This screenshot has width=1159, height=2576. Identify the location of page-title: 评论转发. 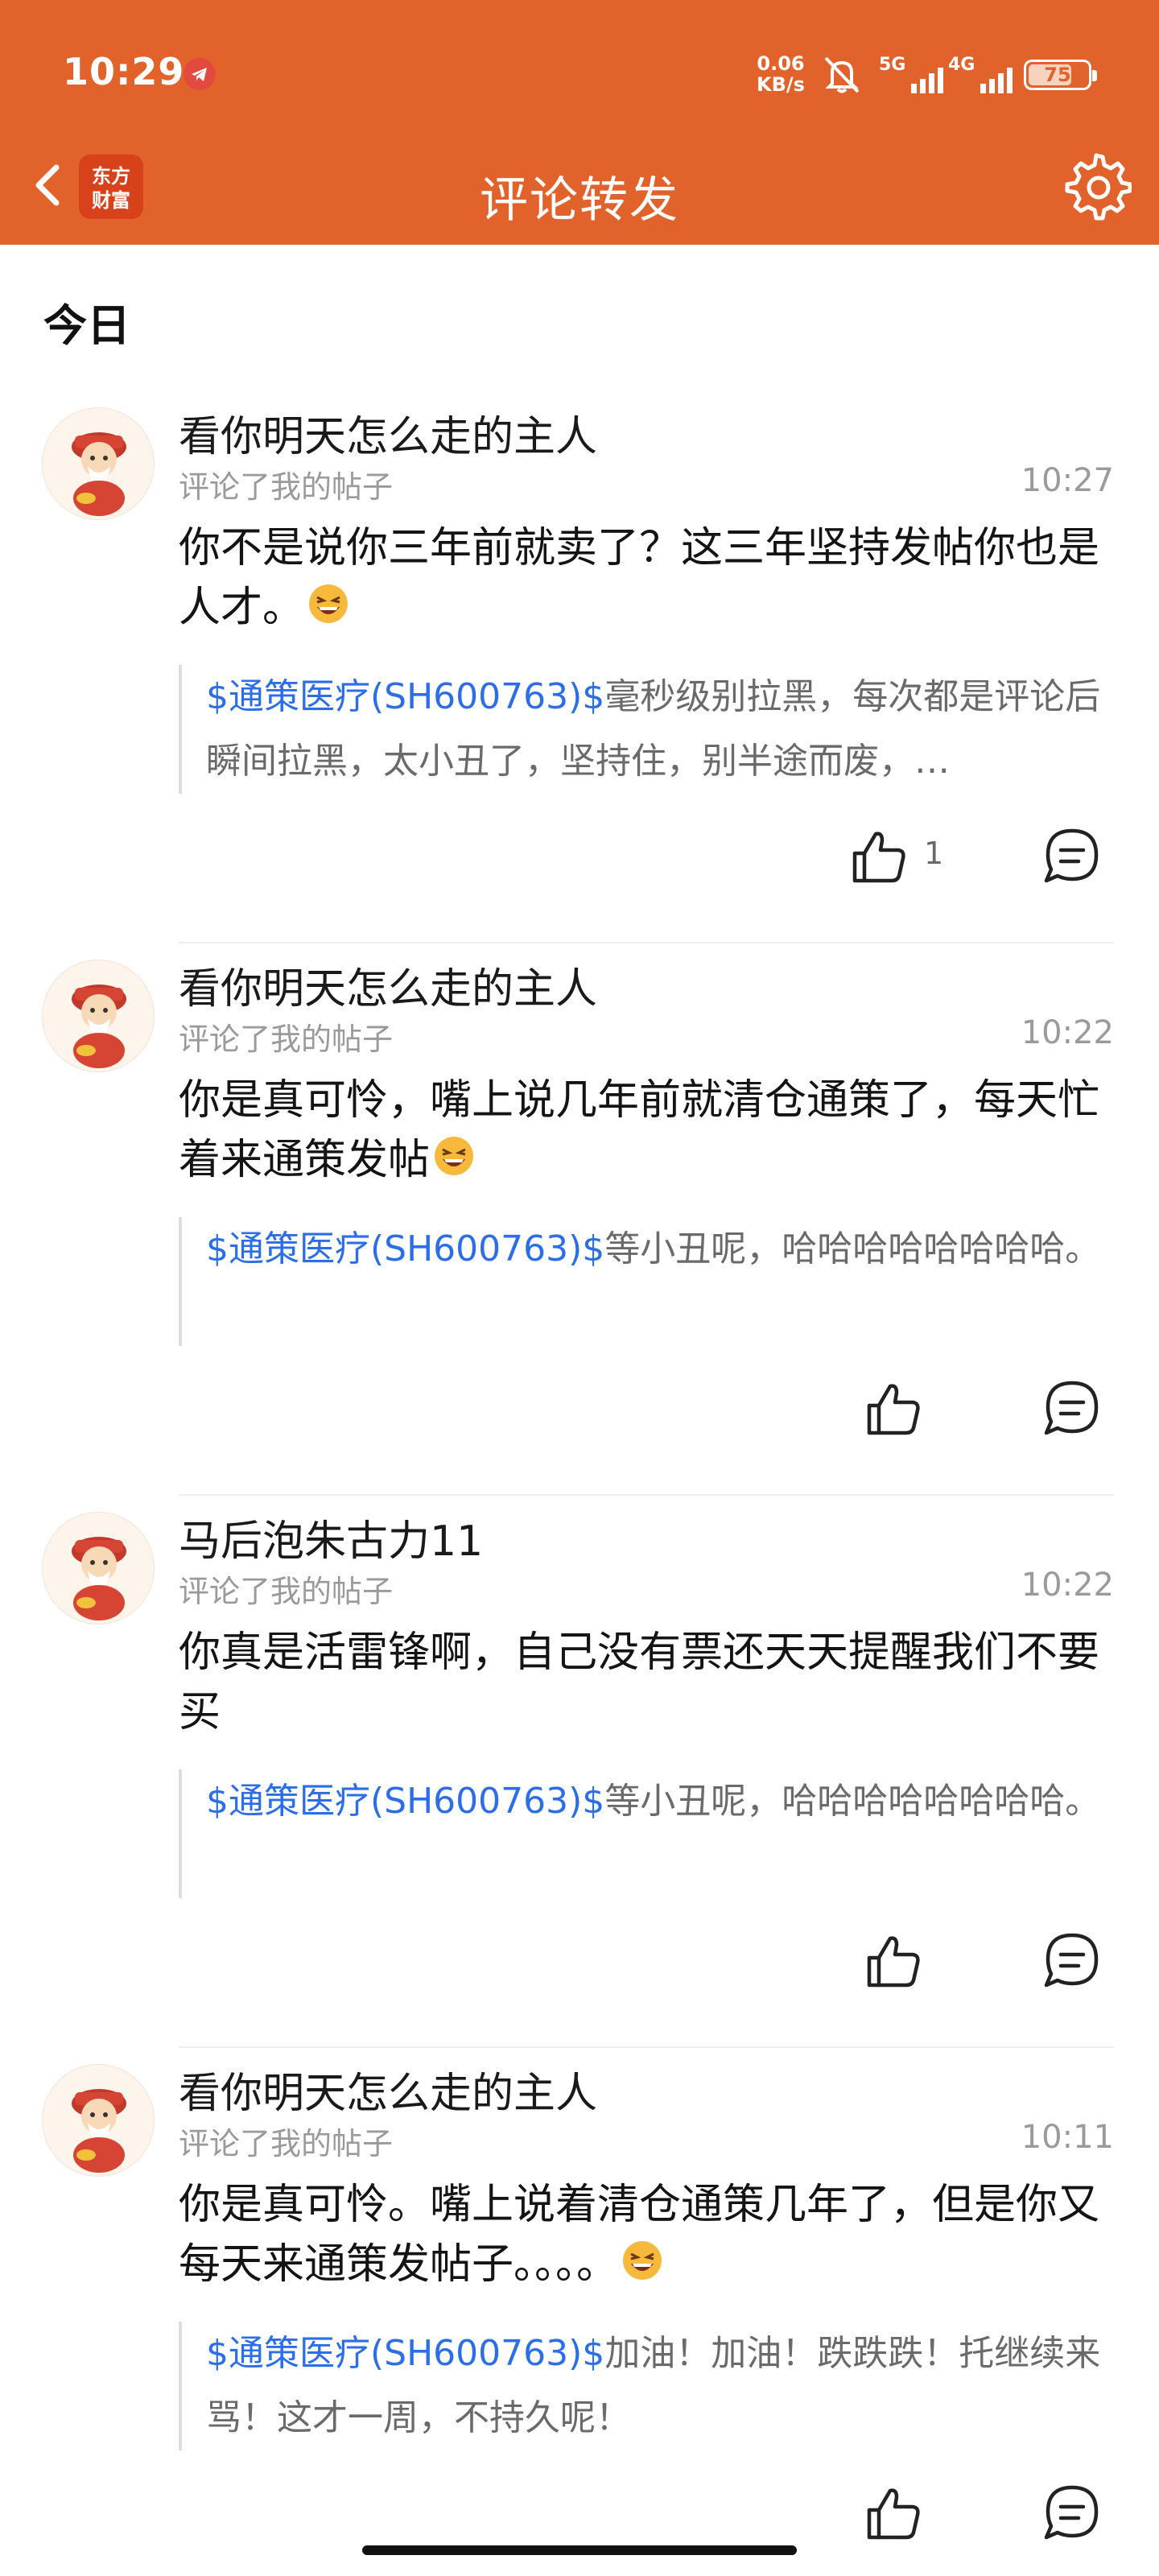
(579, 200).